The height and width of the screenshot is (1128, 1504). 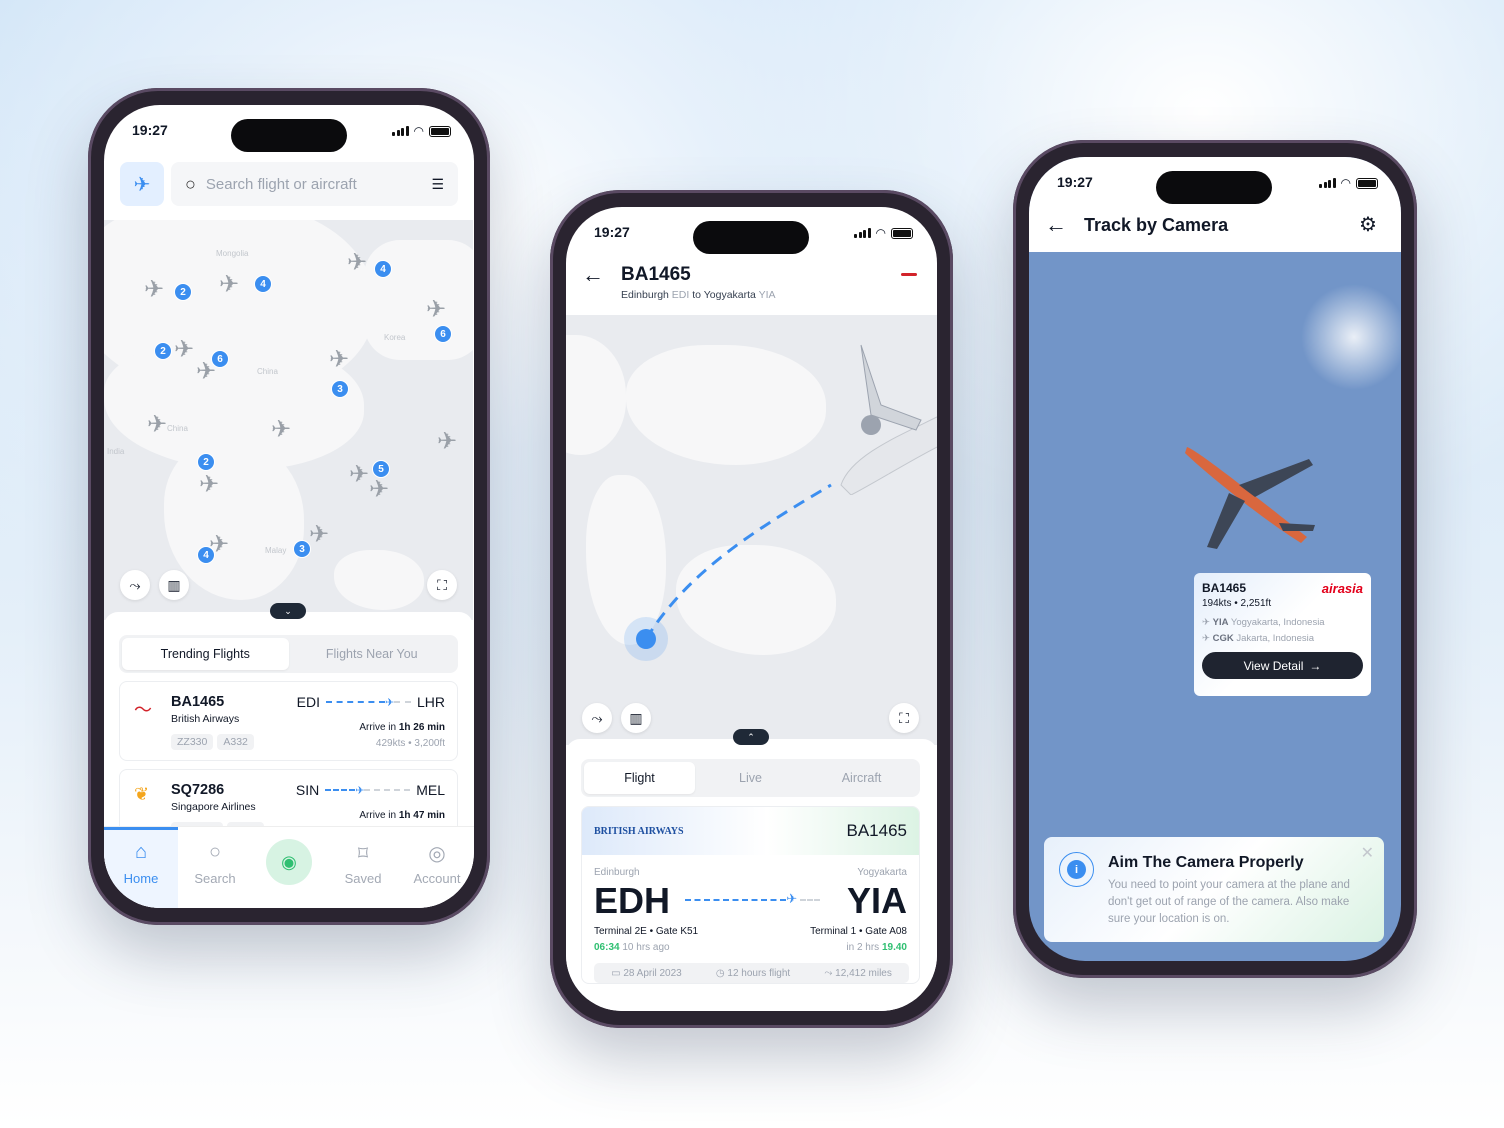 I want to click on tab-live: Live, so click(x=750, y=778).